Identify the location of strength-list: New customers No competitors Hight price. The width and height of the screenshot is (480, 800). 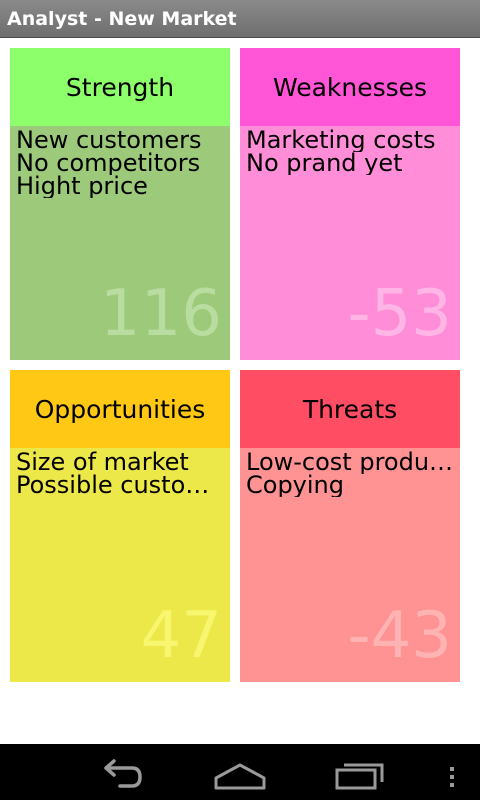
(123, 163).